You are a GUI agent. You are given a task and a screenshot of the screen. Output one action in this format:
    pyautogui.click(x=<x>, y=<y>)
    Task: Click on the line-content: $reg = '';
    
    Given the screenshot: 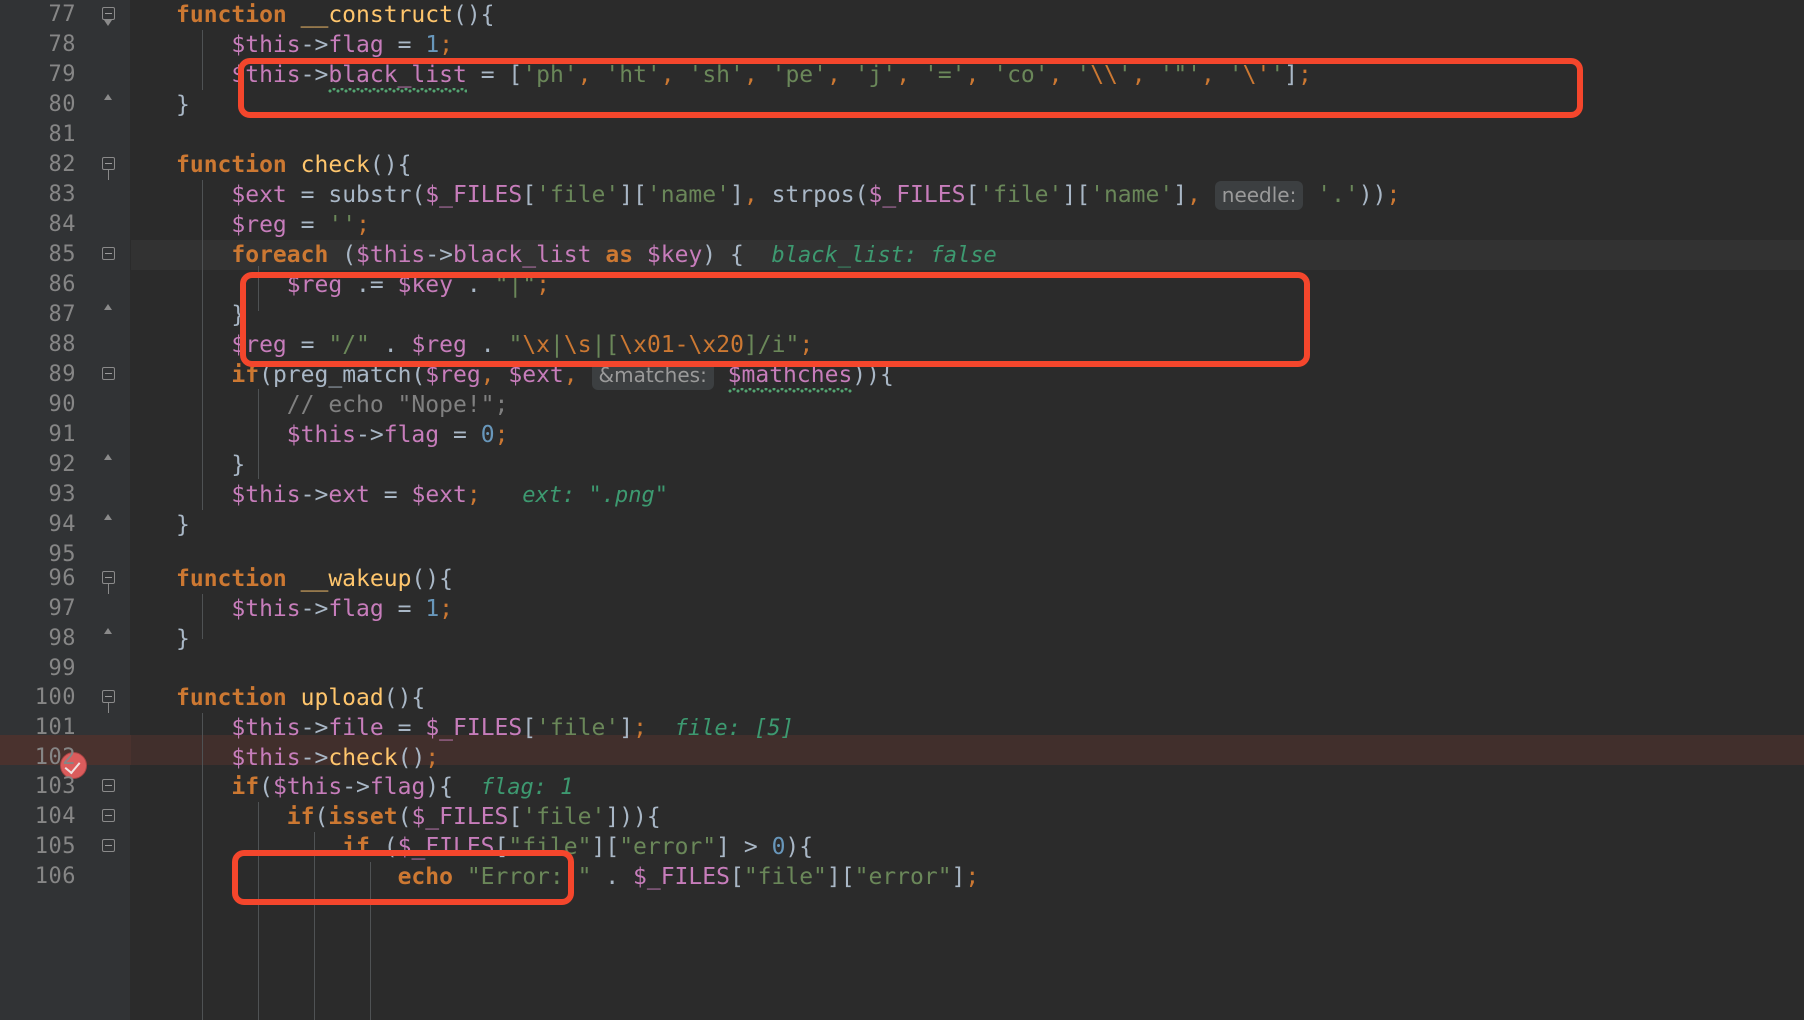 What is the action you would take?
    pyautogui.click(x=273, y=225)
    